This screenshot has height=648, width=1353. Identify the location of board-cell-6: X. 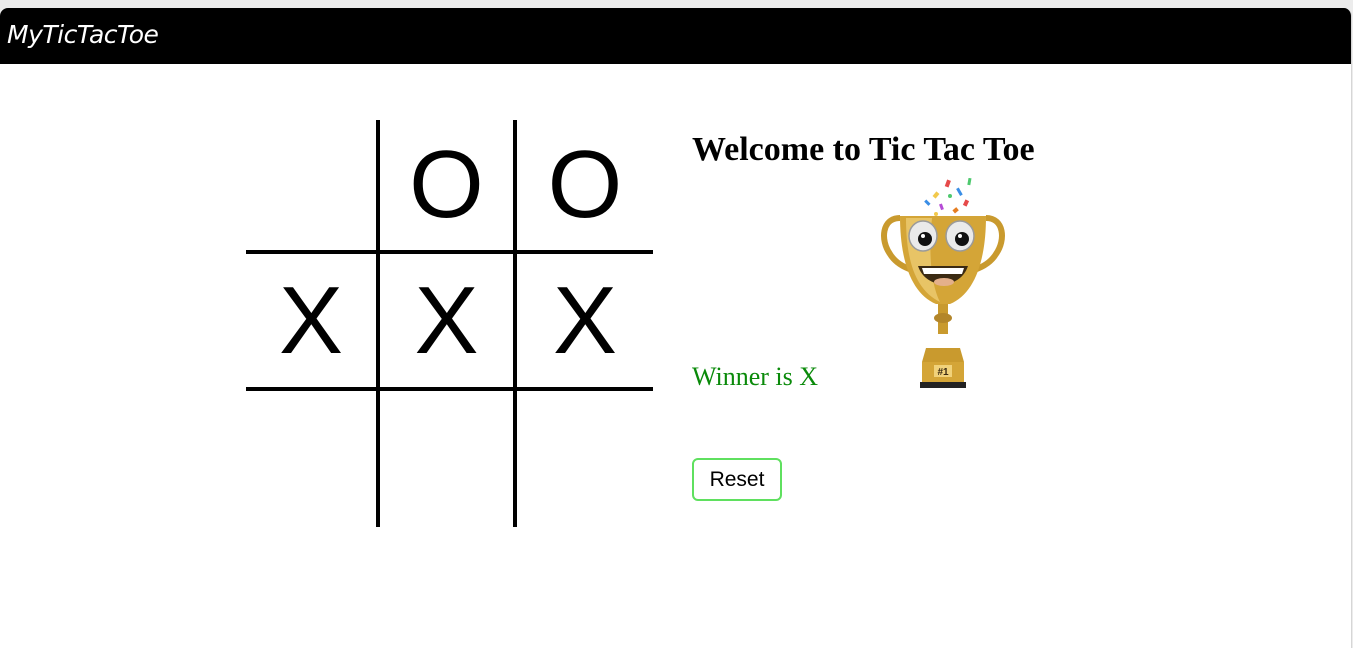
(585, 322).